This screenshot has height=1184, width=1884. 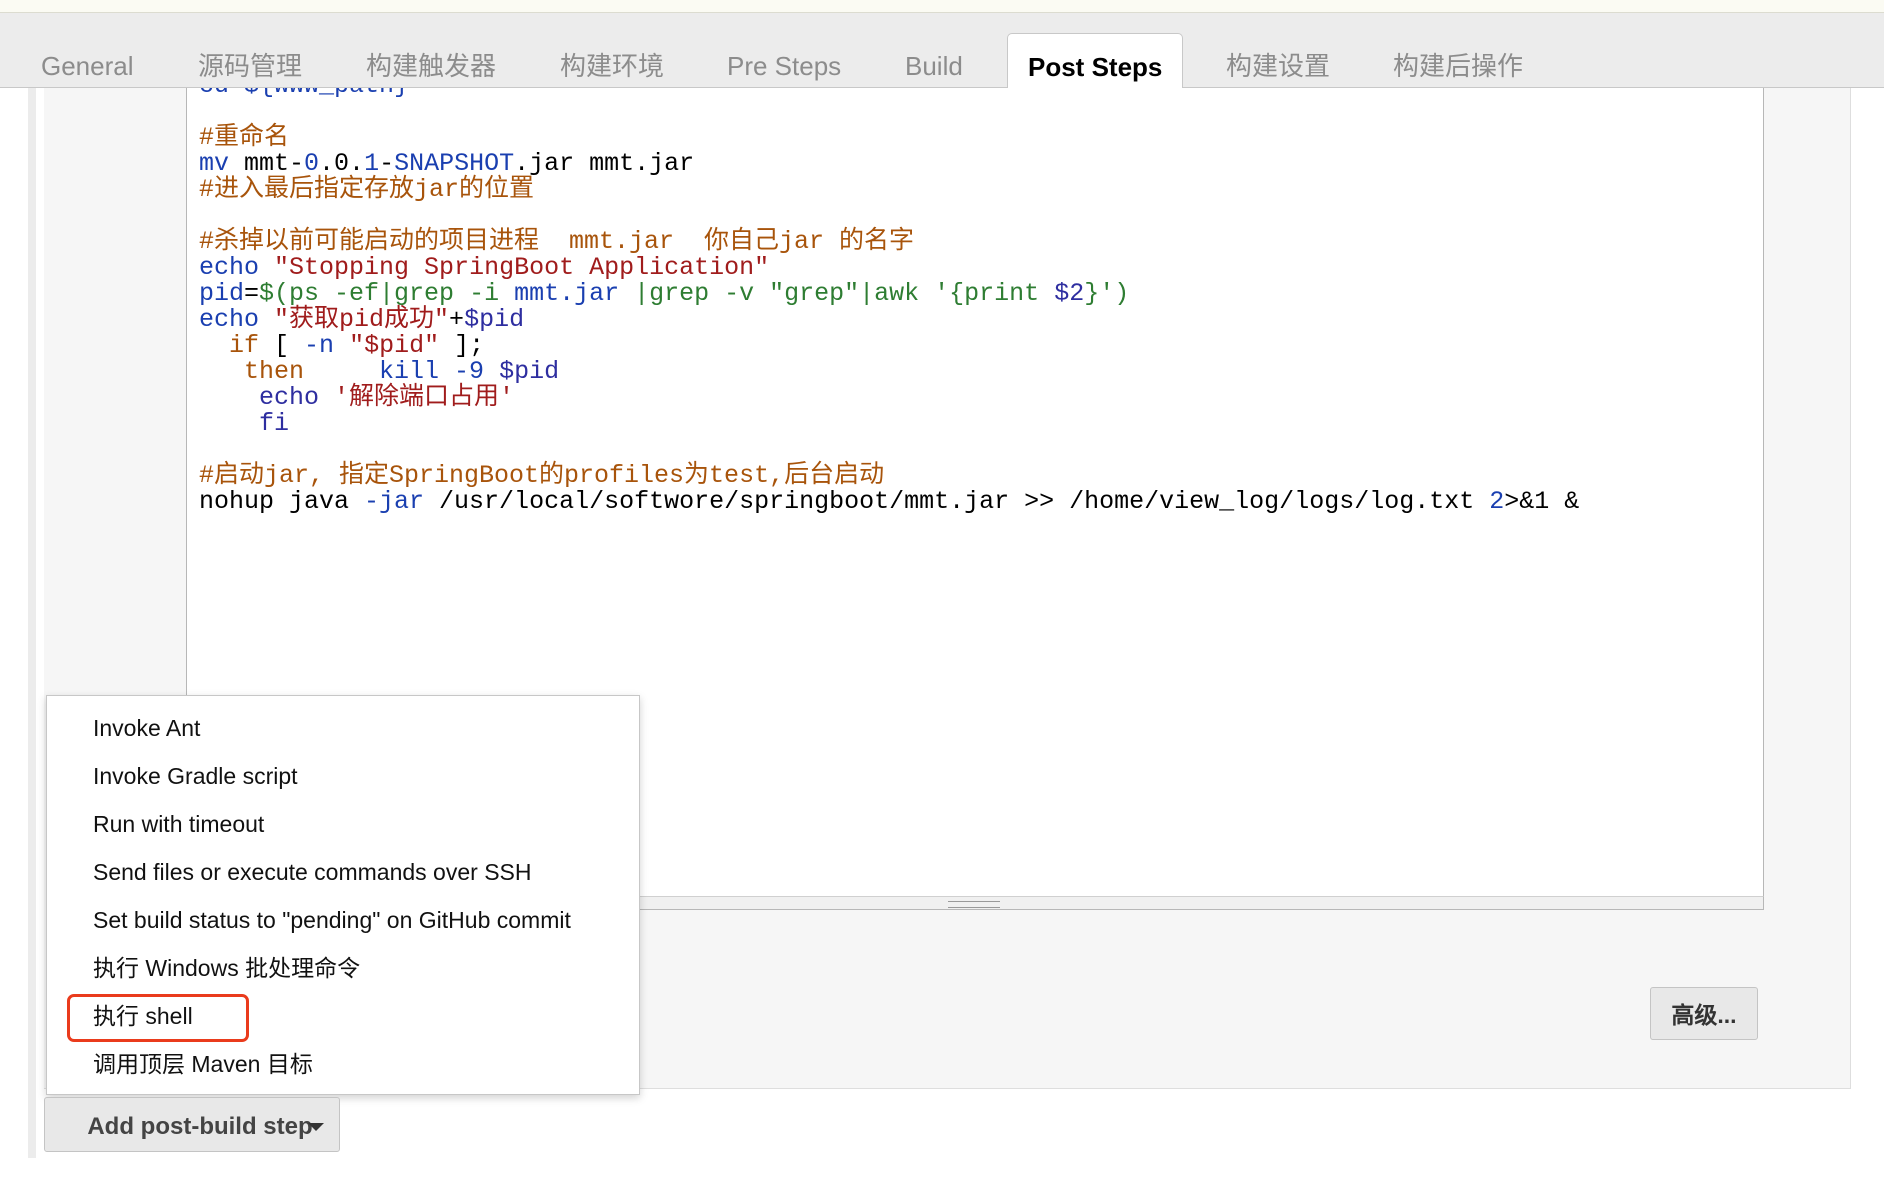 What do you see at coordinates (203, 1064) in the screenshot?
I see `menu-item-maven-targets: 调用顶层 Maven 目标` at bounding box center [203, 1064].